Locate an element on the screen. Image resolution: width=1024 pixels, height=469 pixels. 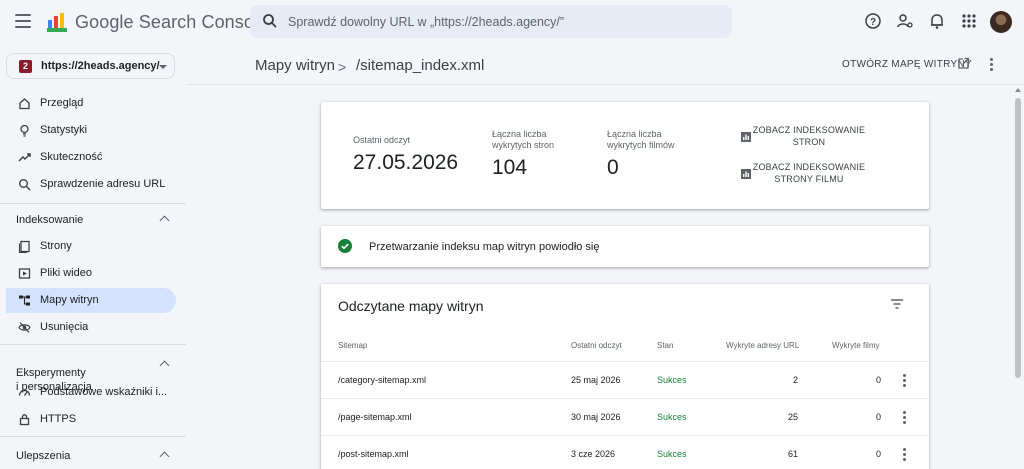
sidebar-item-label: Mapy witryn is located at coordinates (69, 300).